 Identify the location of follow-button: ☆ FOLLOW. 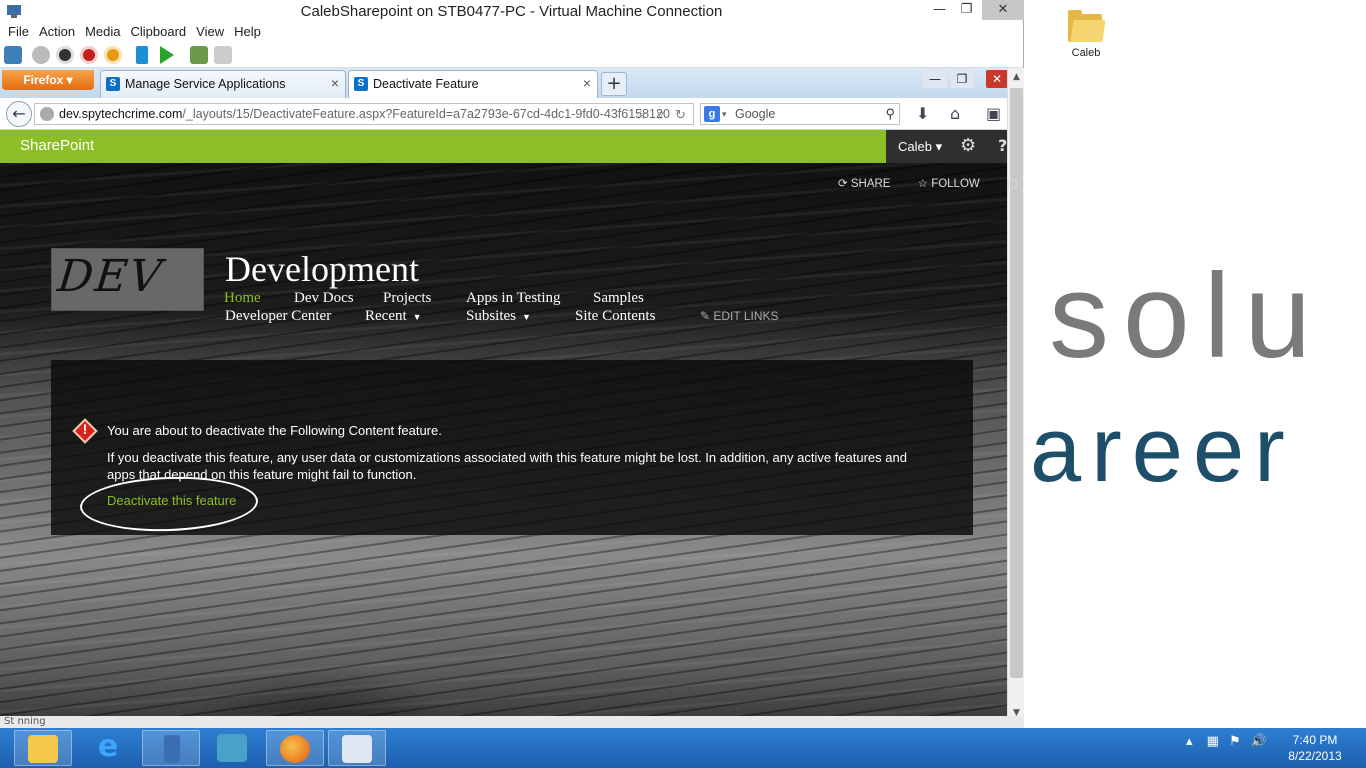
(955, 184).